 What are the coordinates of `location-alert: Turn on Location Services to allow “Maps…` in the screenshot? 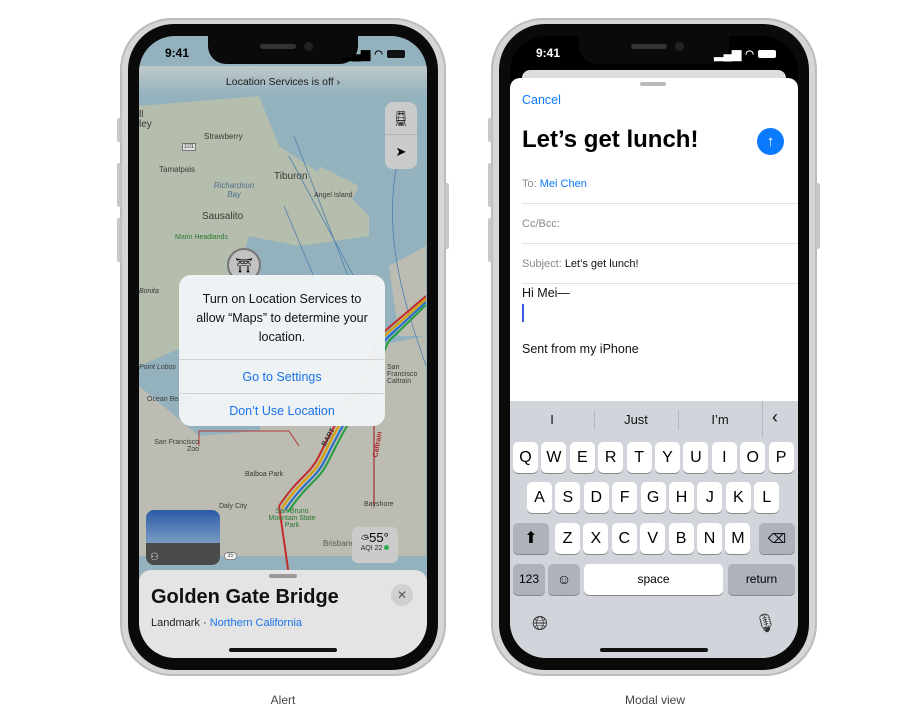 It's located at (282, 350).